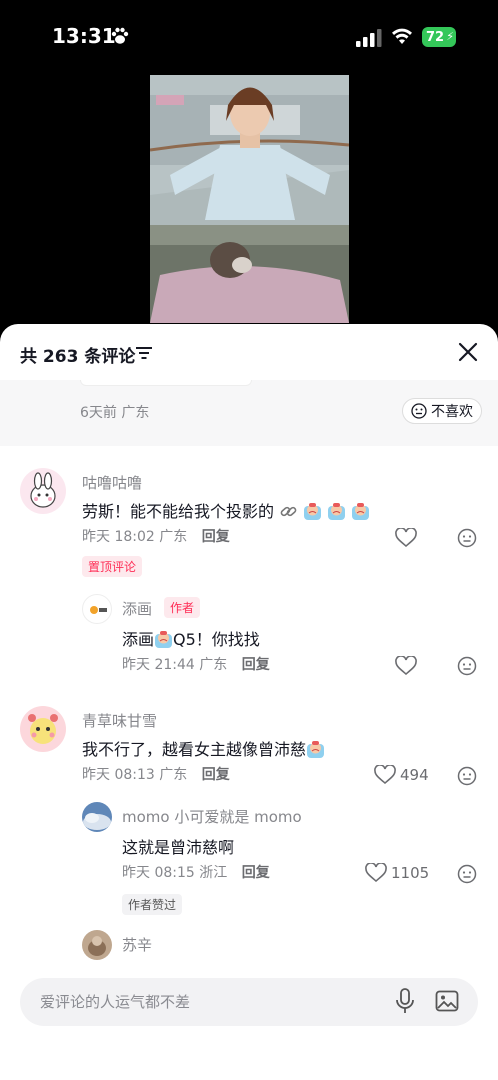 The height and width of the screenshot is (1080, 498). Describe the element at coordinates (144, 353) in the screenshot. I see `sort-filter-icon` at that location.